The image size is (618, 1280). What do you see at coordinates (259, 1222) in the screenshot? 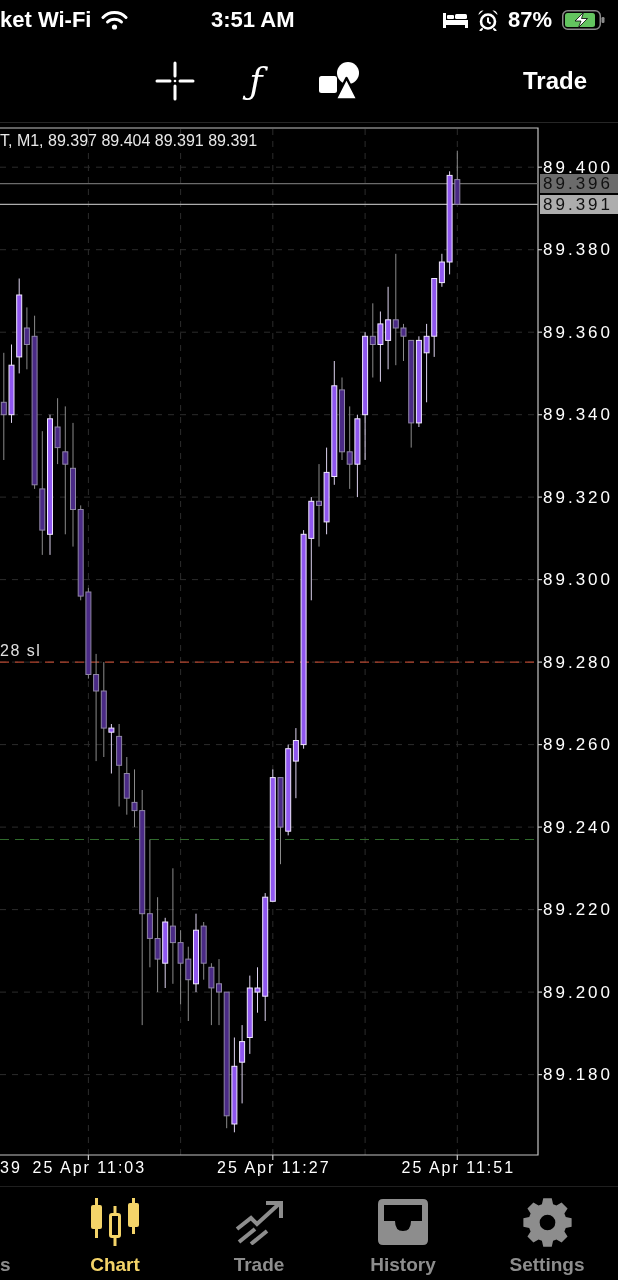
I see `trend-arrow-icon` at bounding box center [259, 1222].